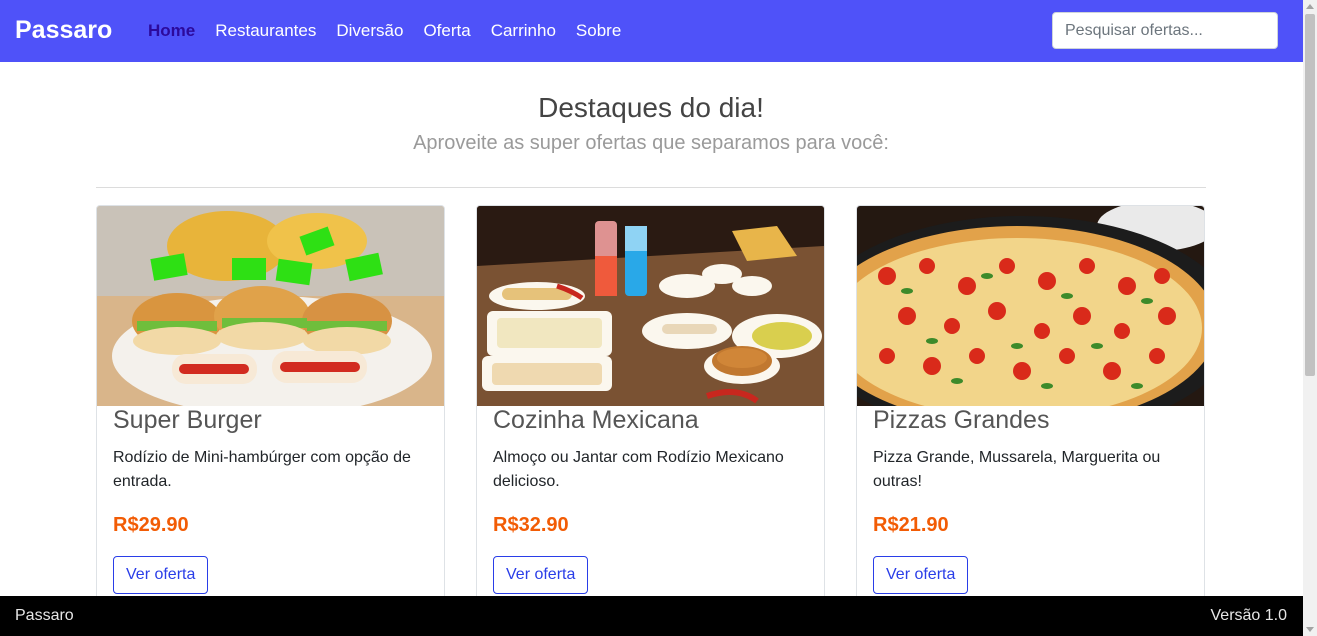 This screenshot has width=1317, height=636. Describe the element at coordinates (1030, 306) in the screenshot. I see `pizza-image` at that location.